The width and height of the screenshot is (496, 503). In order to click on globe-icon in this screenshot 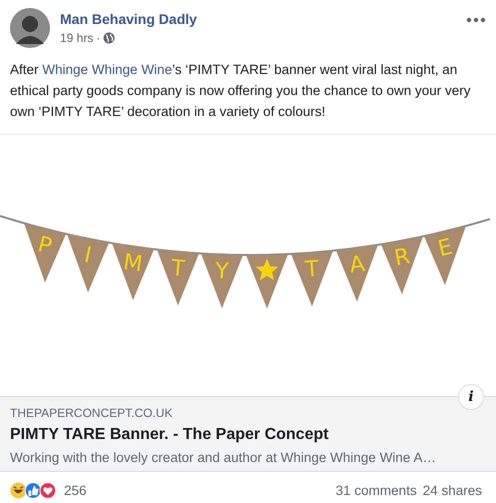, I will do `click(109, 38)`.